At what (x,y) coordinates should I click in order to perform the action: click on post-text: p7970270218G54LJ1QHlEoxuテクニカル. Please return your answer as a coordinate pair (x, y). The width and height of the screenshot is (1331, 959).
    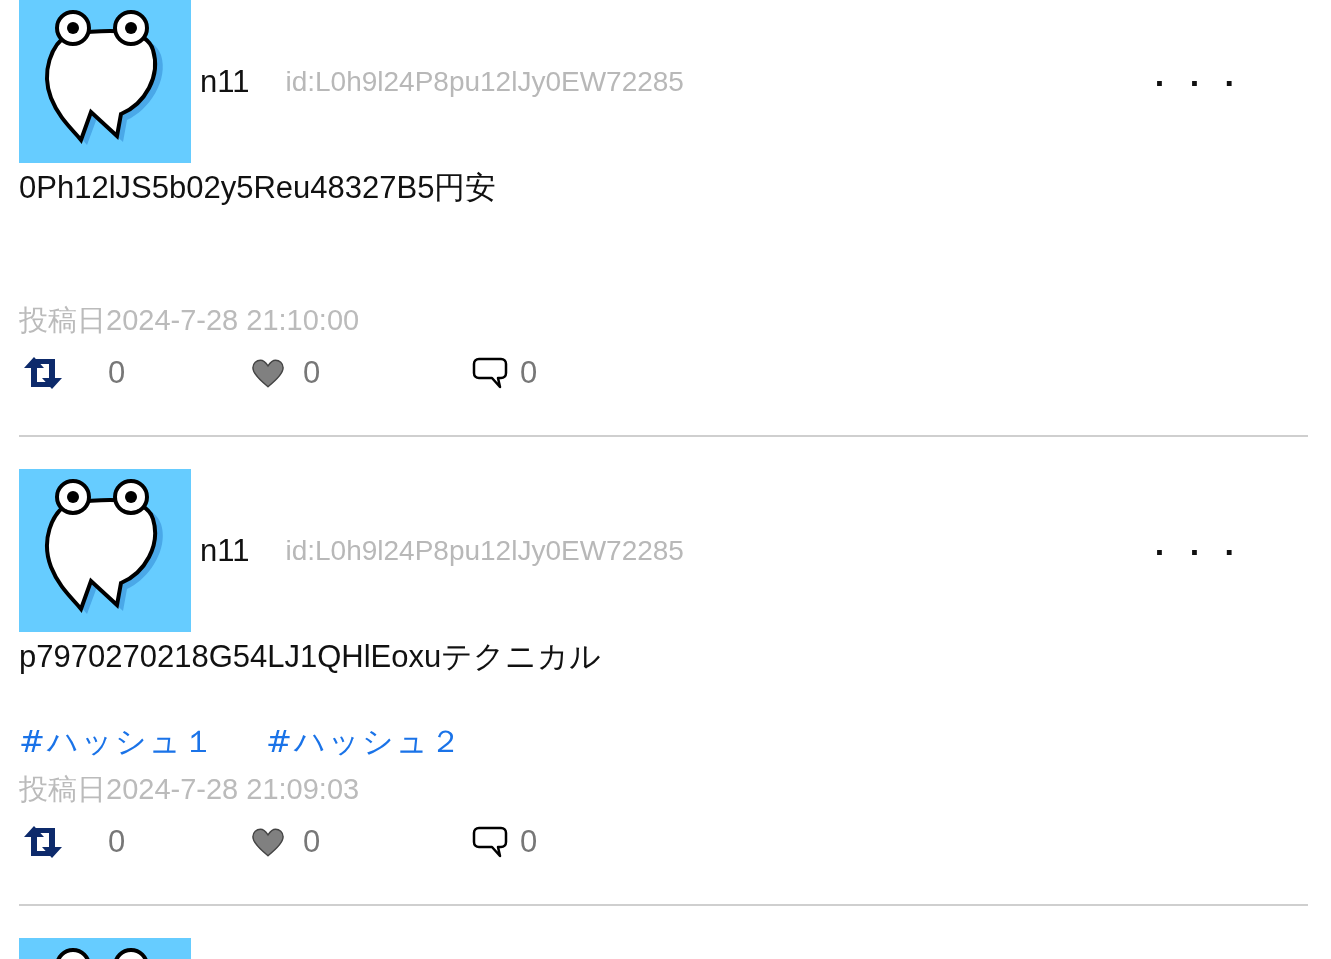
    Looking at the image, I should click on (311, 657).